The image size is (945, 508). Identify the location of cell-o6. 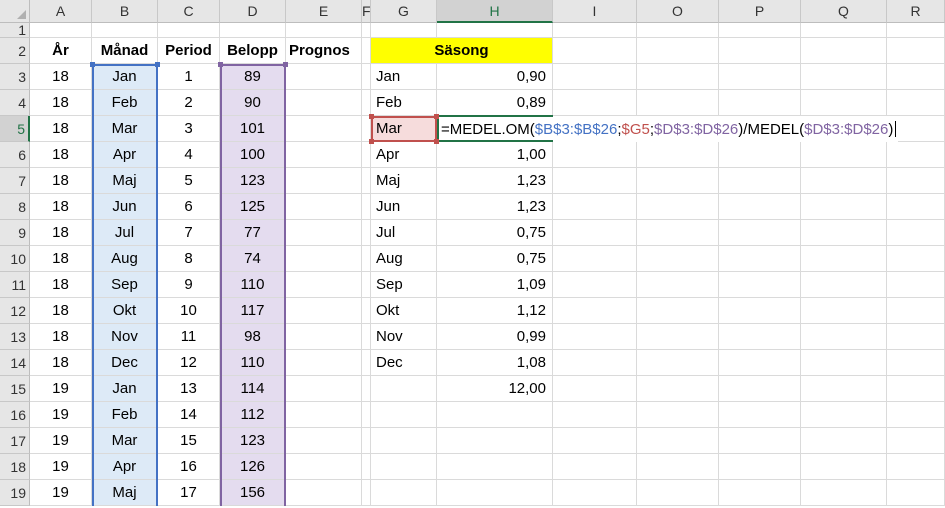
(678, 155).